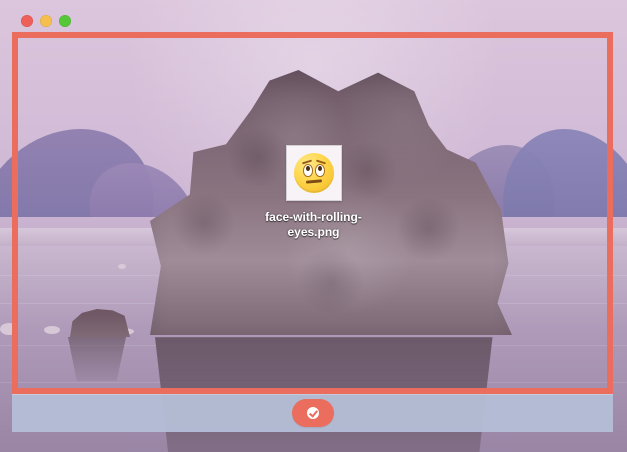 Image resolution: width=627 pixels, height=452 pixels. I want to click on confirm-button, so click(313, 413).